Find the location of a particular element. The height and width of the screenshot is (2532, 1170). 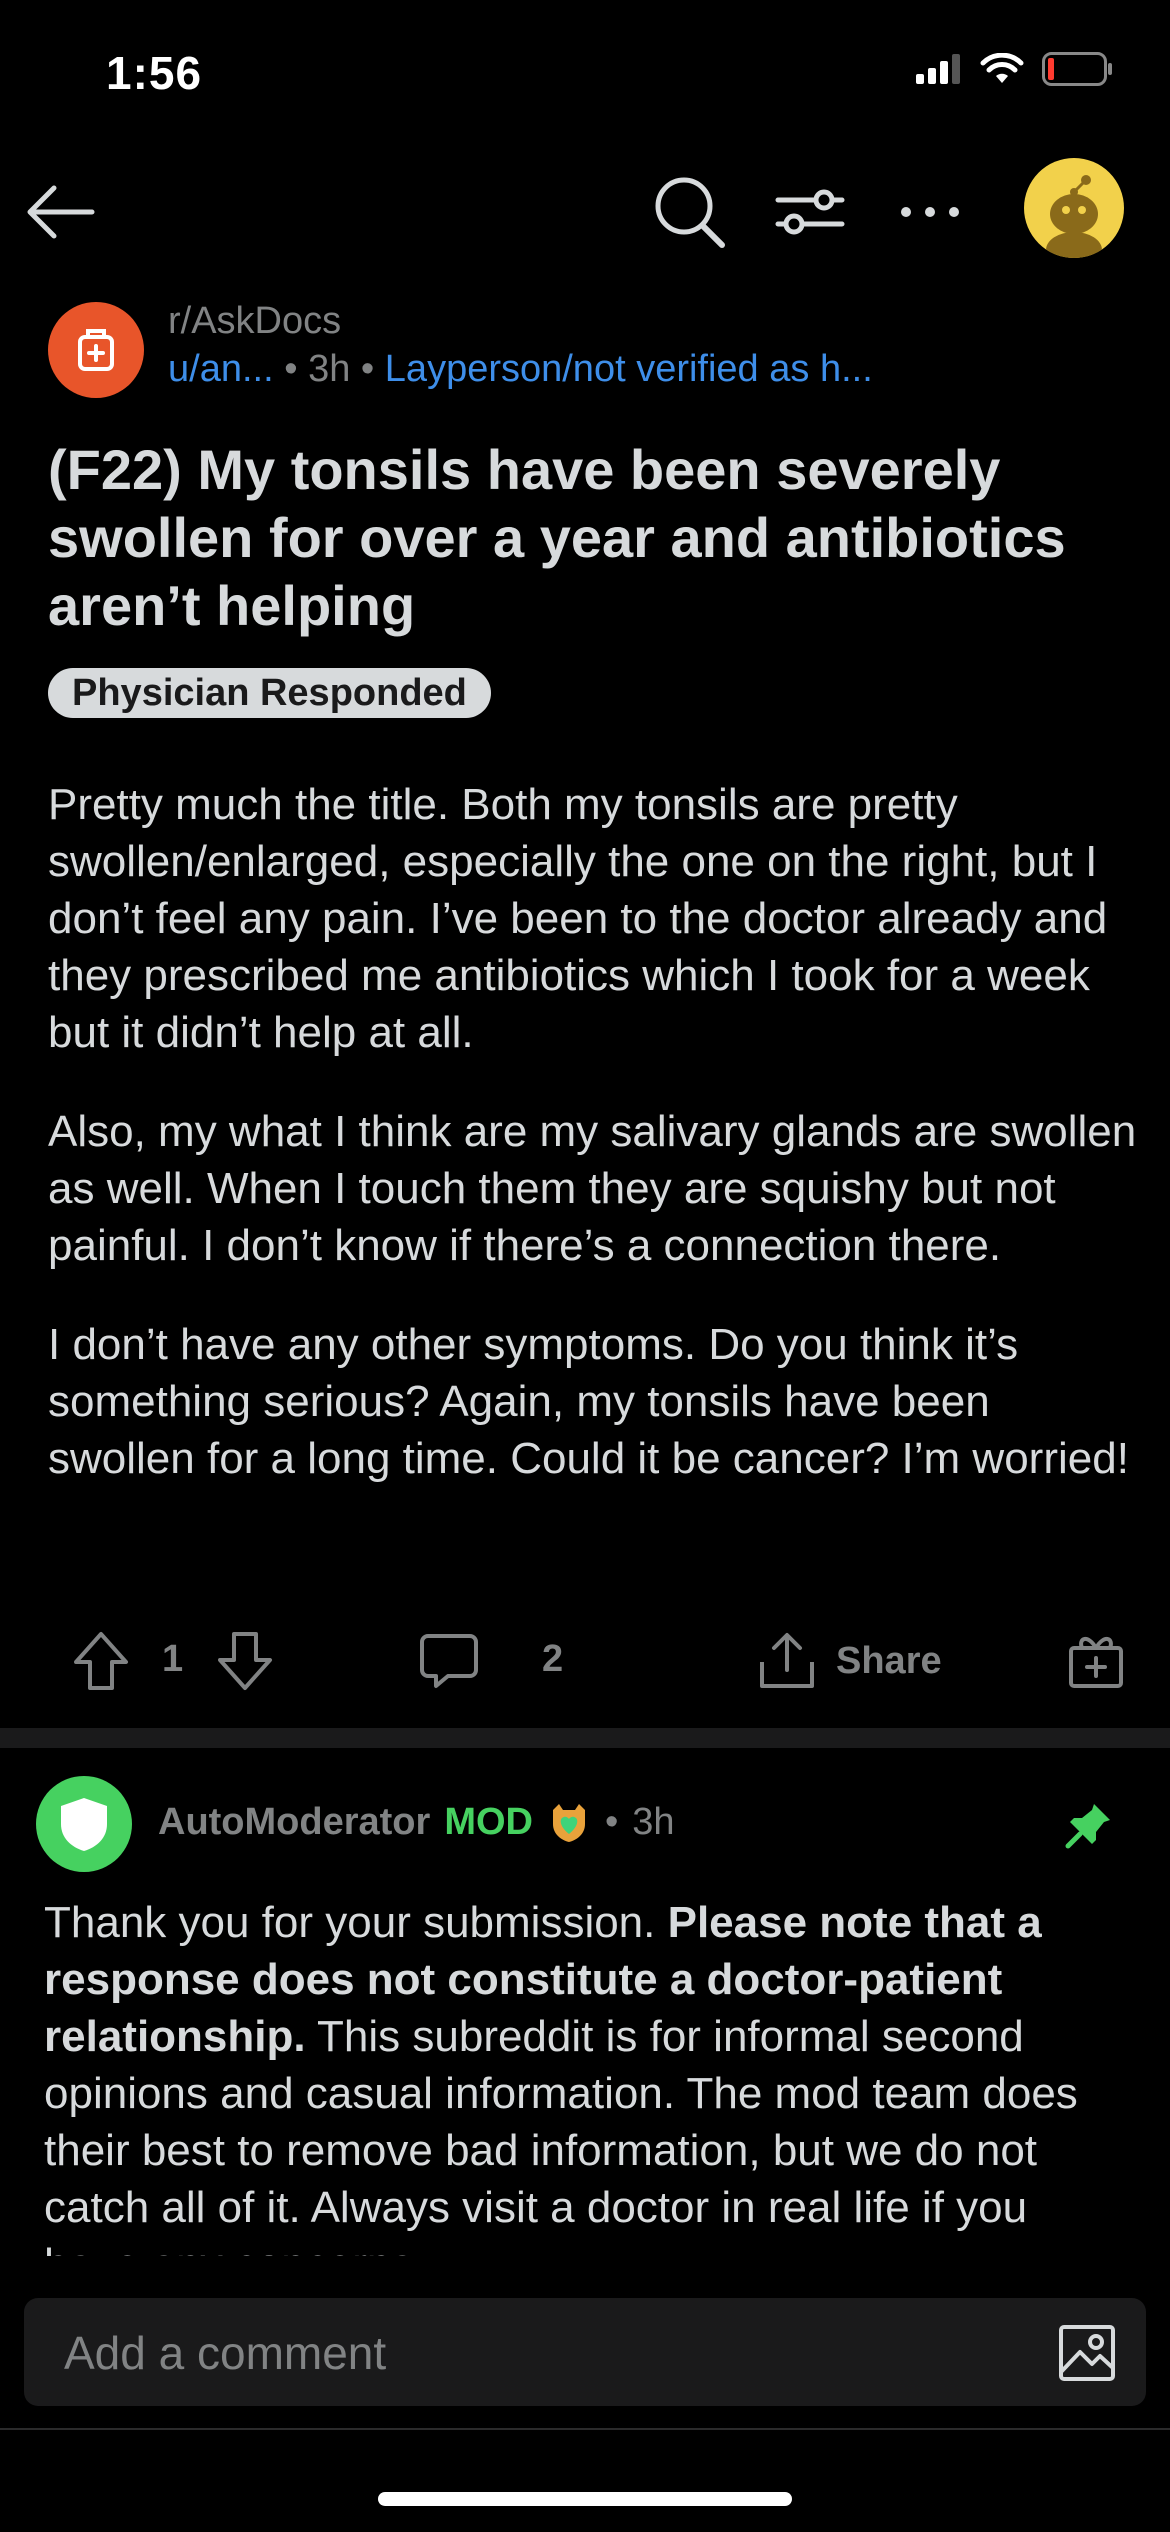

subreddit-icon is located at coordinates (96, 350).